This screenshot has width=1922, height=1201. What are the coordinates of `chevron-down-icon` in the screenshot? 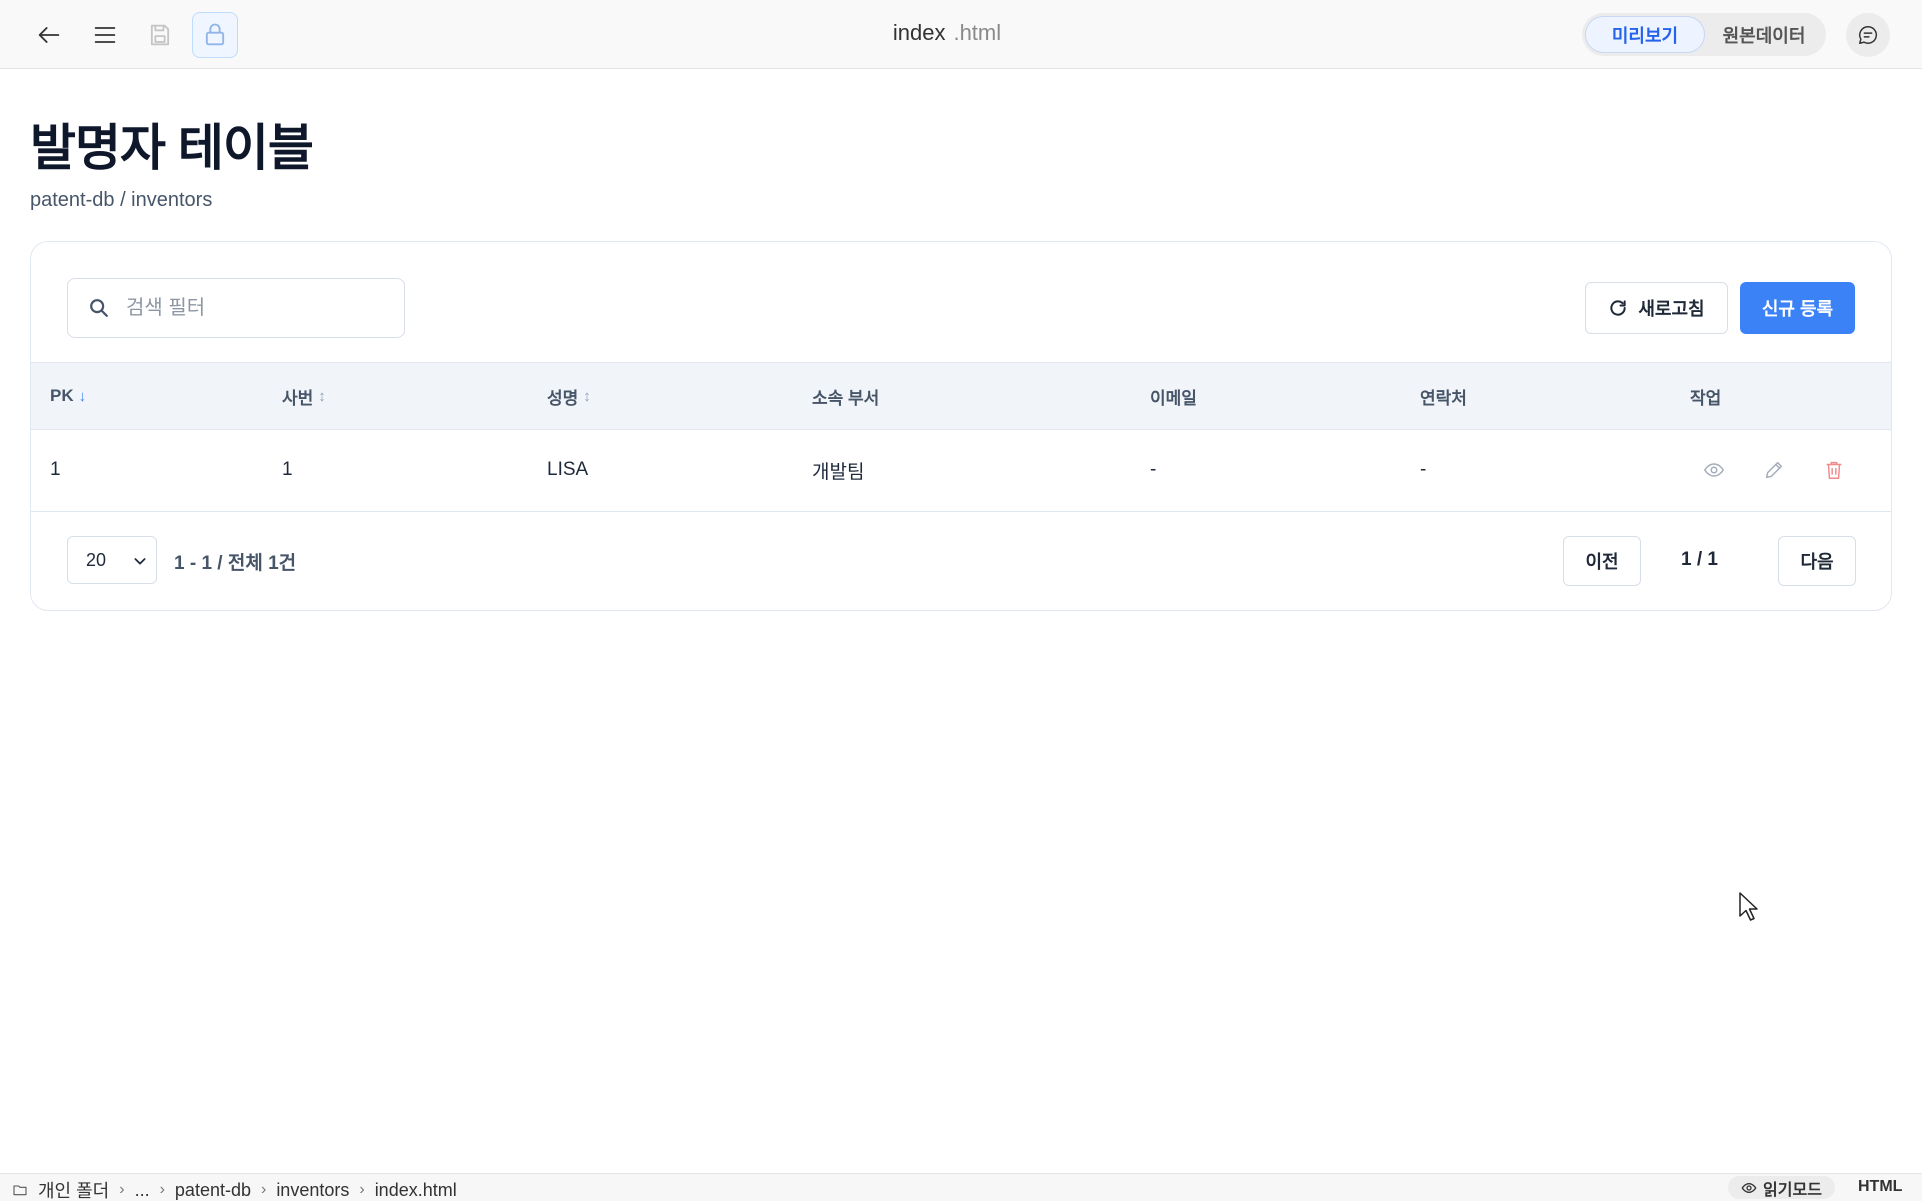 It's located at (140, 561).